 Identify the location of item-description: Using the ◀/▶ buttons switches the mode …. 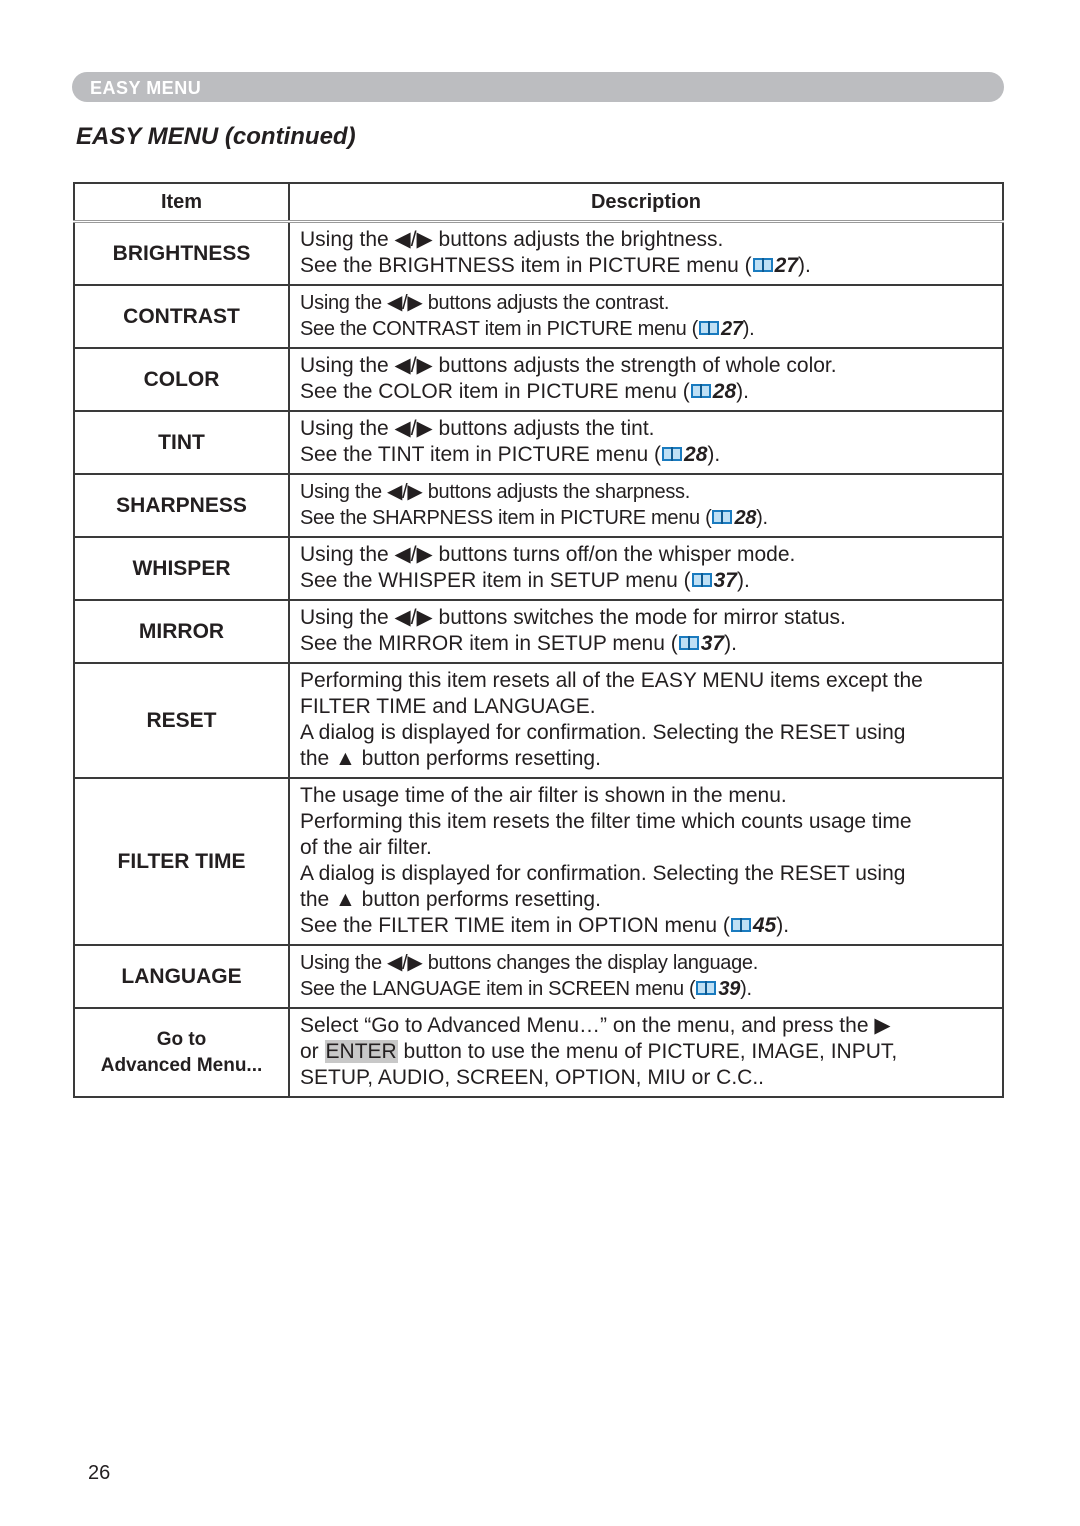
(646, 631).